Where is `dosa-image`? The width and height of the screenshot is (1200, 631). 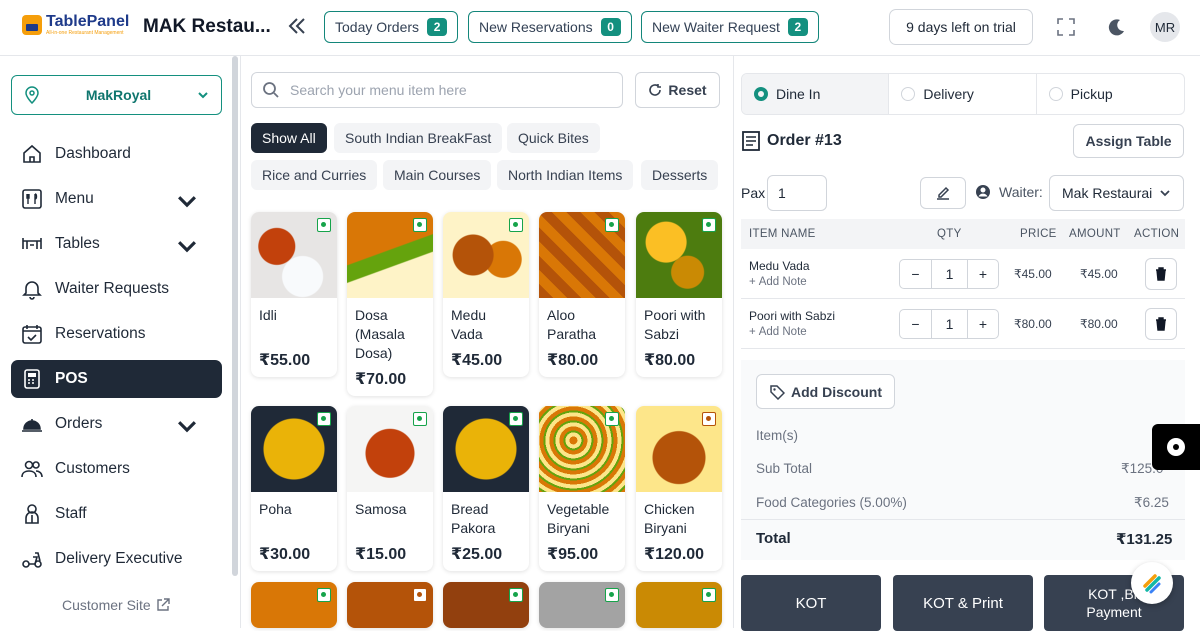
dosa-image is located at coordinates (390, 255).